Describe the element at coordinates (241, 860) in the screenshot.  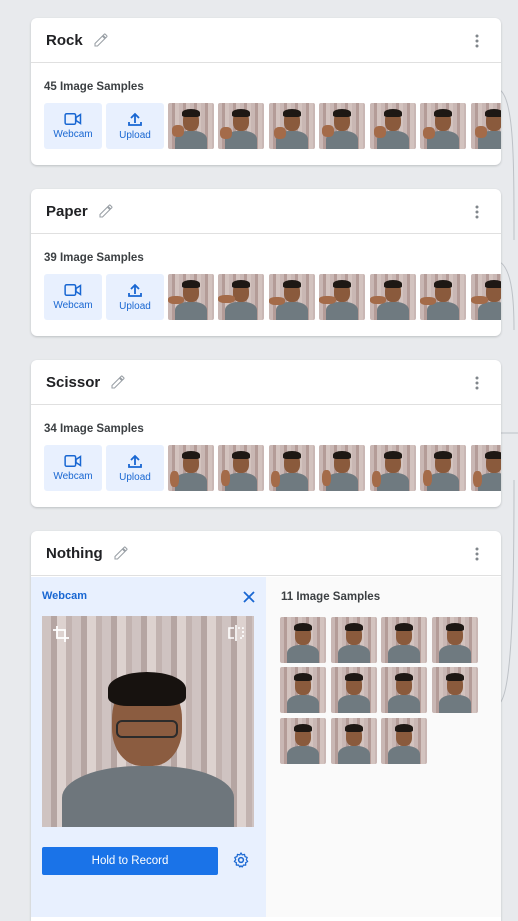
I see `gear-icon` at that location.